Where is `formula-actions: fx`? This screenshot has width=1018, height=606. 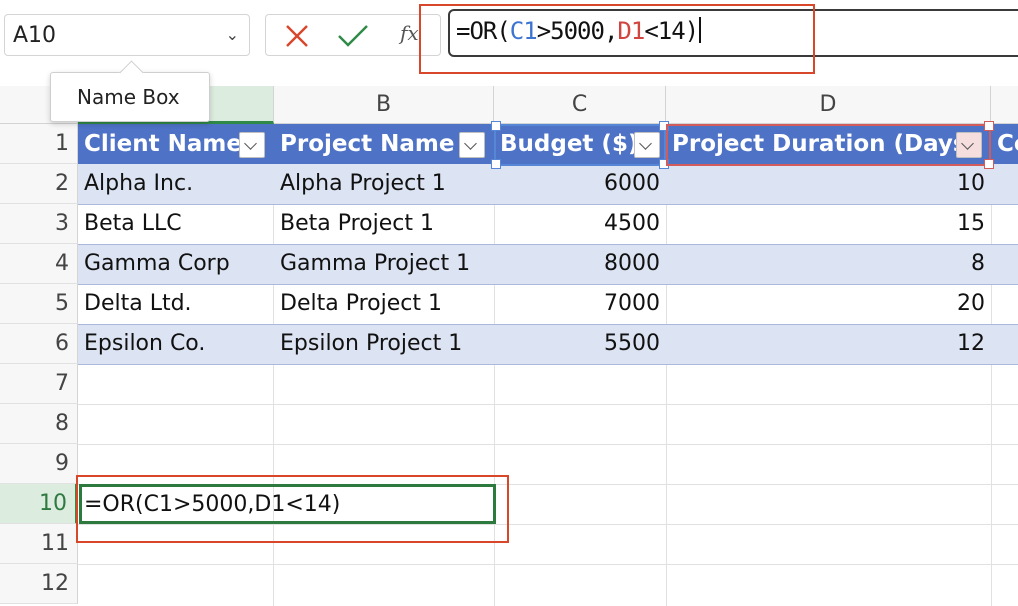 formula-actions: fx is located at coordinates (353, 35).